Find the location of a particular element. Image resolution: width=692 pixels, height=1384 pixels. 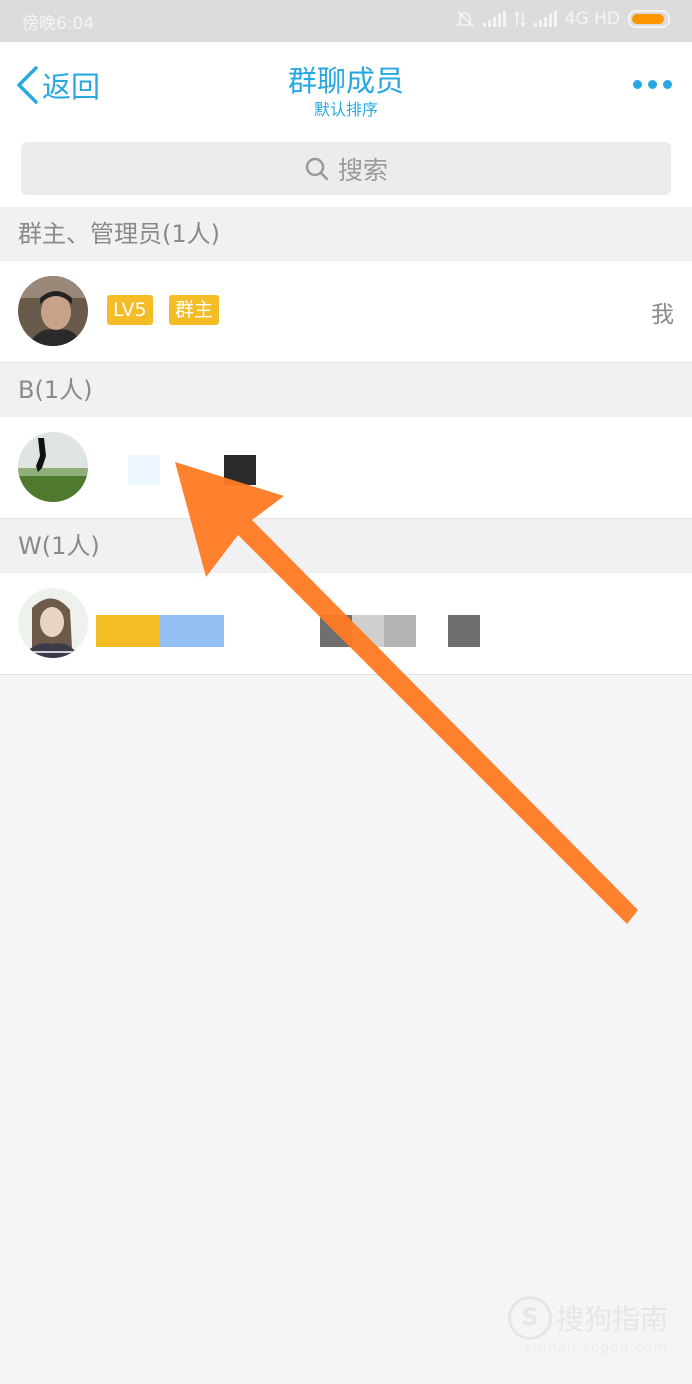

search-input: 搜索 is located at coordinates (346, 168).